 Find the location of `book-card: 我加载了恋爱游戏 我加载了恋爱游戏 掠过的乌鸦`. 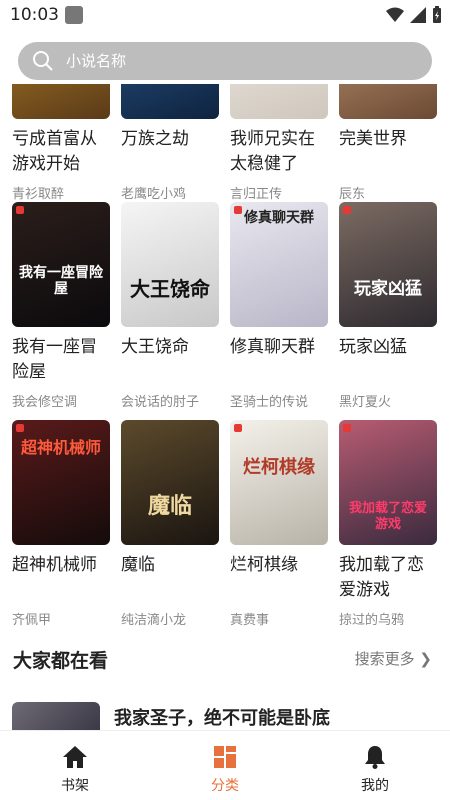

book-card: 我加载了恋爱游戏 我加载了恋爱游戏 掠过的乌鸦 is located at coordinates (388, 524).